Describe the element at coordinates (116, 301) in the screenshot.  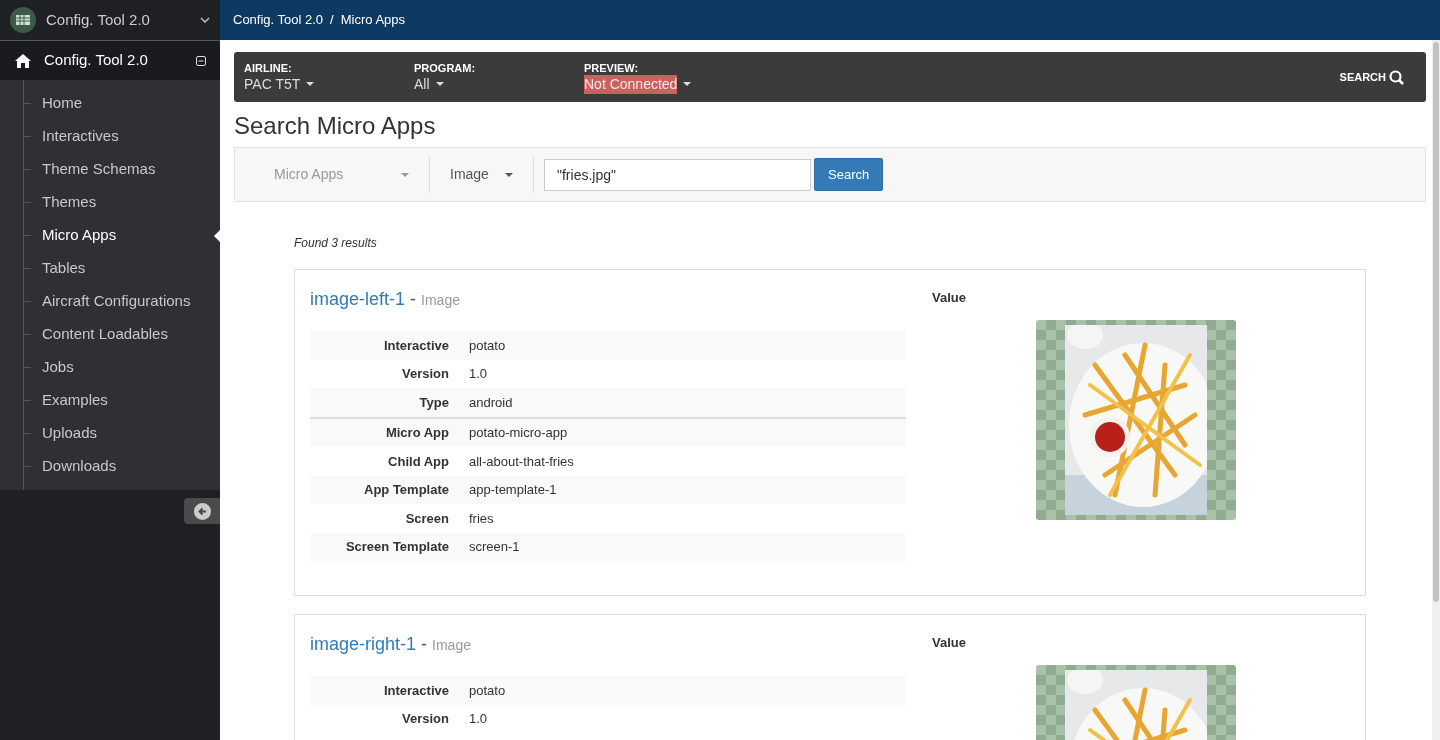
I see `sidebar-item: Aircraft Configurations` at that location.